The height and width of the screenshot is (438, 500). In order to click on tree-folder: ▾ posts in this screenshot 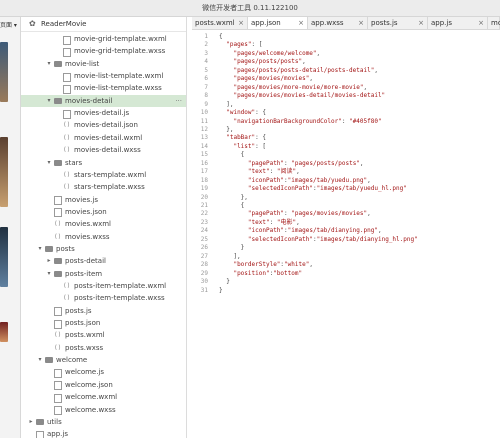, I will do `click(103, 249)`.